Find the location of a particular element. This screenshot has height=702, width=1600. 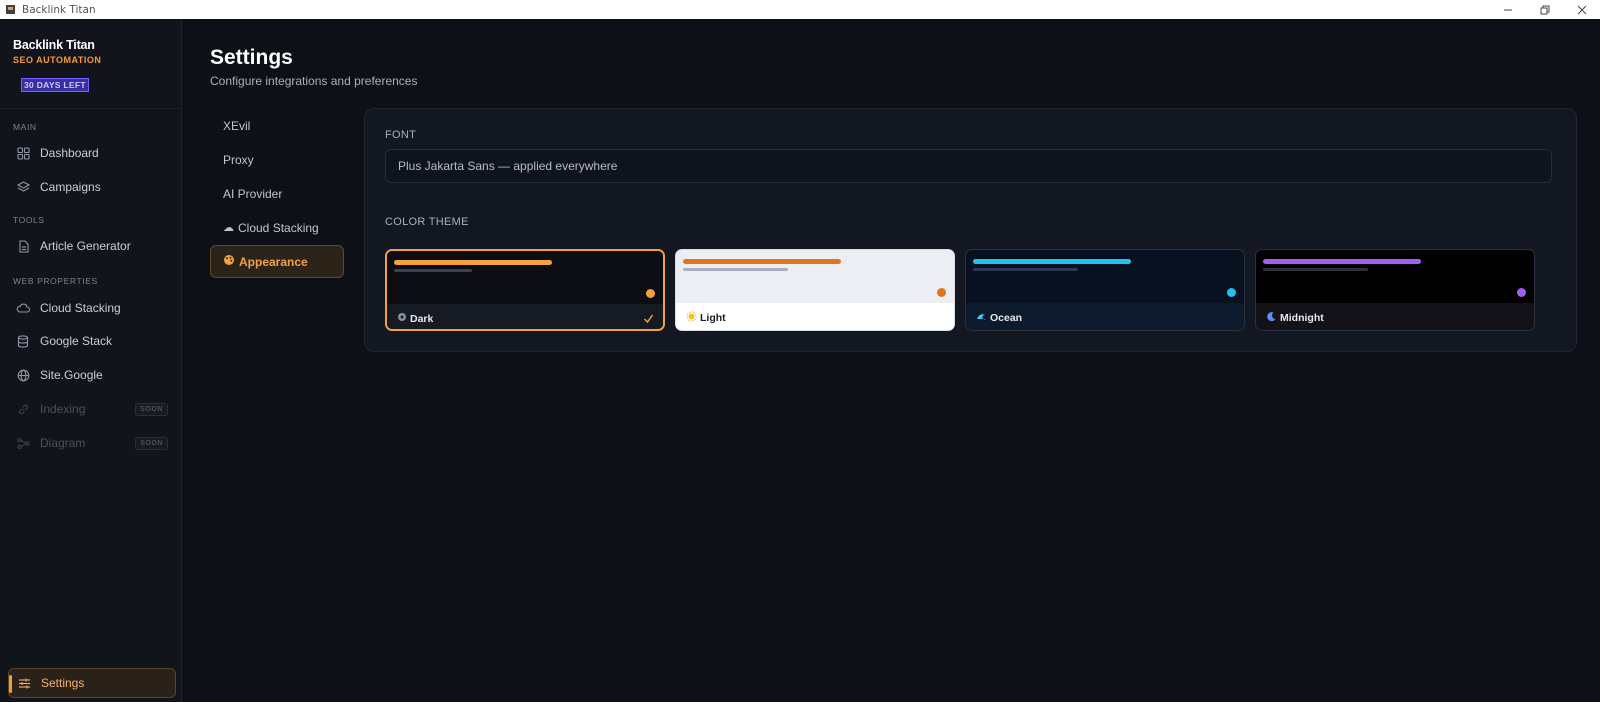

subnav-item-ai-provider: AI Provider is located at coordinates (277, 193).